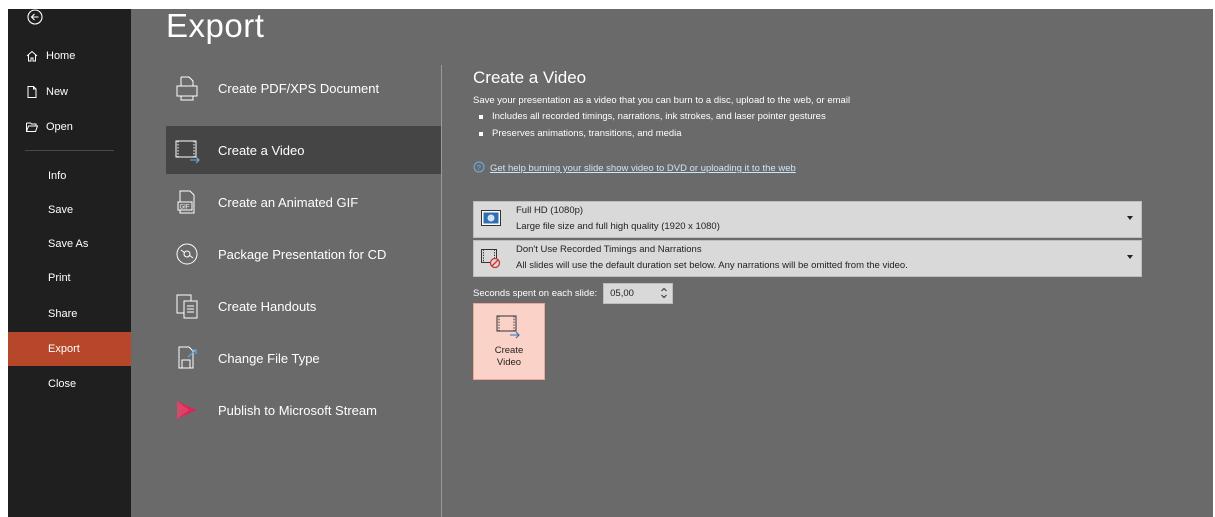  I want to click on panel-title: Create a Video, so click(530, 77).